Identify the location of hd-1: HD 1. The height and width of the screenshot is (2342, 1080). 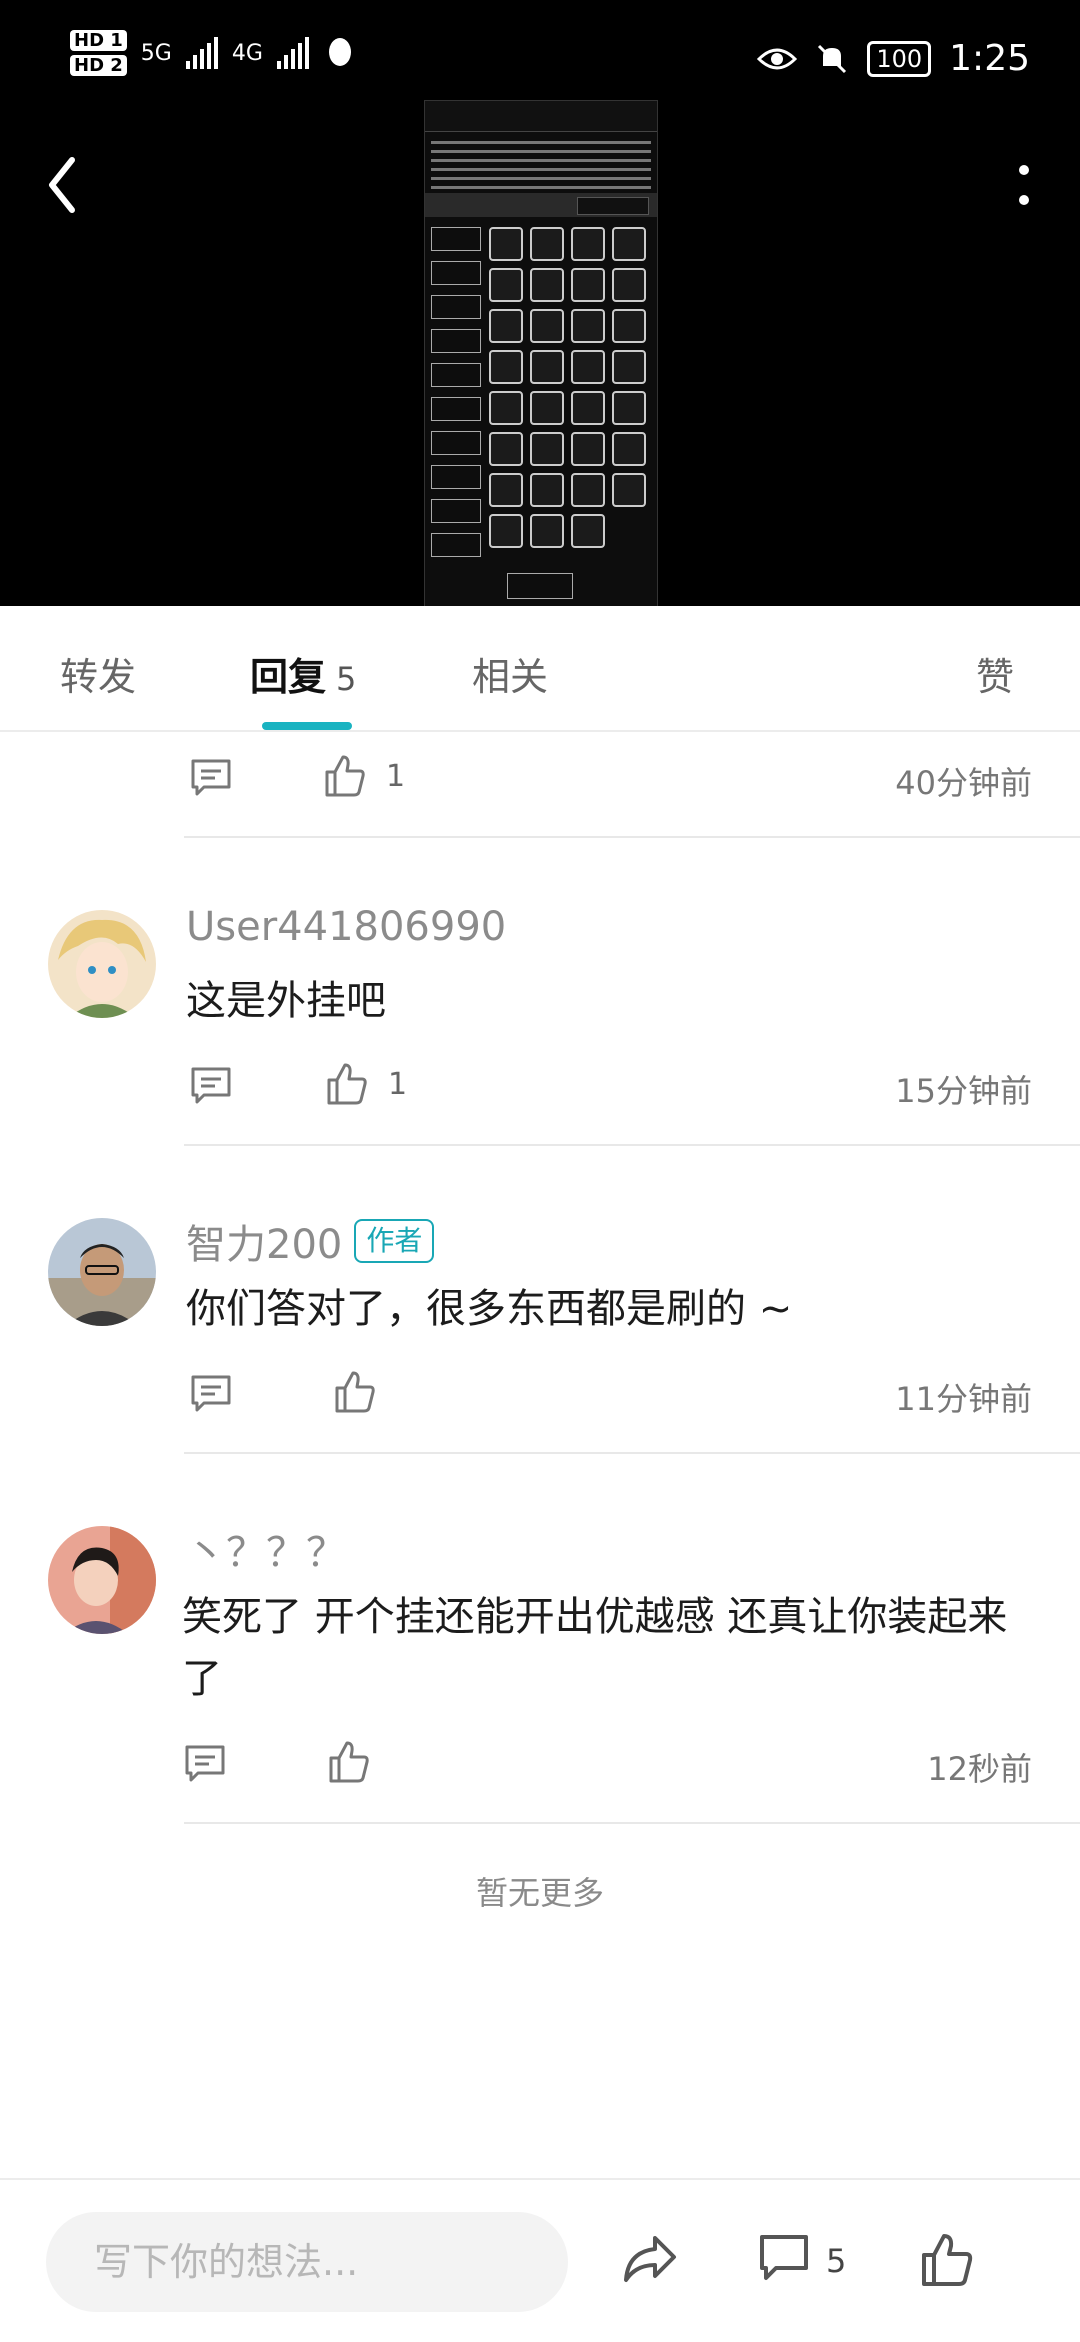
(98, 40).